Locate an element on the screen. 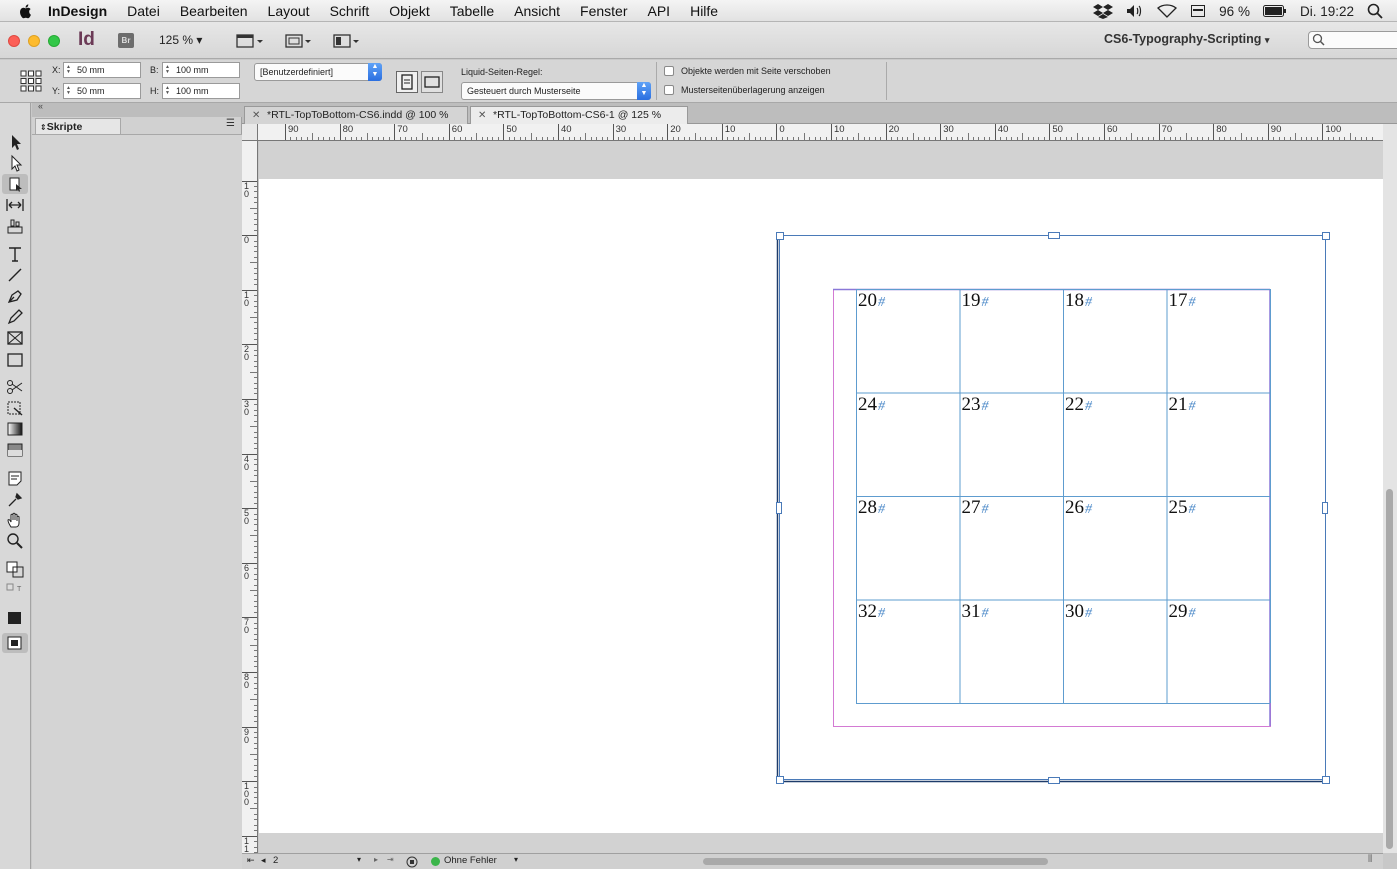 The height and width of the screenshot is (869, 1397). table-cell: 29# is located at coordinates (1182, 611).